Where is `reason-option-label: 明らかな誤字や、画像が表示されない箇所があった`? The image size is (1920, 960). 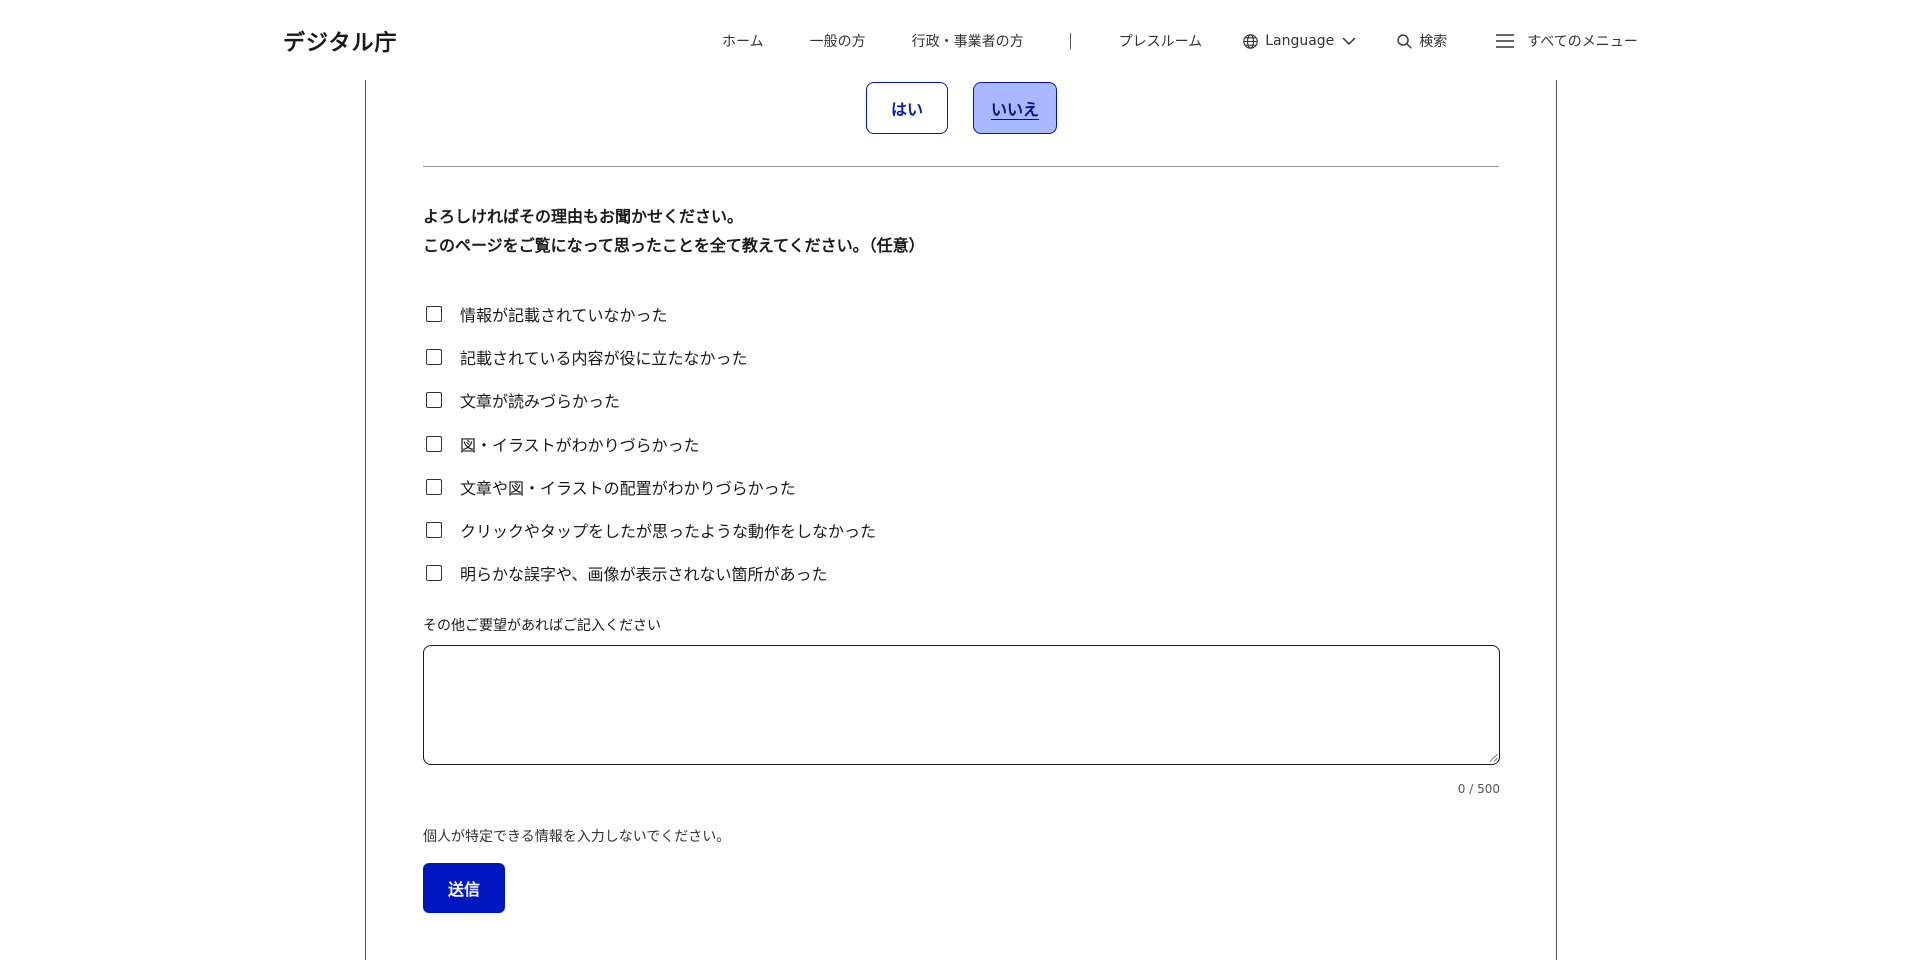 reason-option-label: 明らかな誤字や、画像が表示されない箇所があった is located at coordinates (644, 575).